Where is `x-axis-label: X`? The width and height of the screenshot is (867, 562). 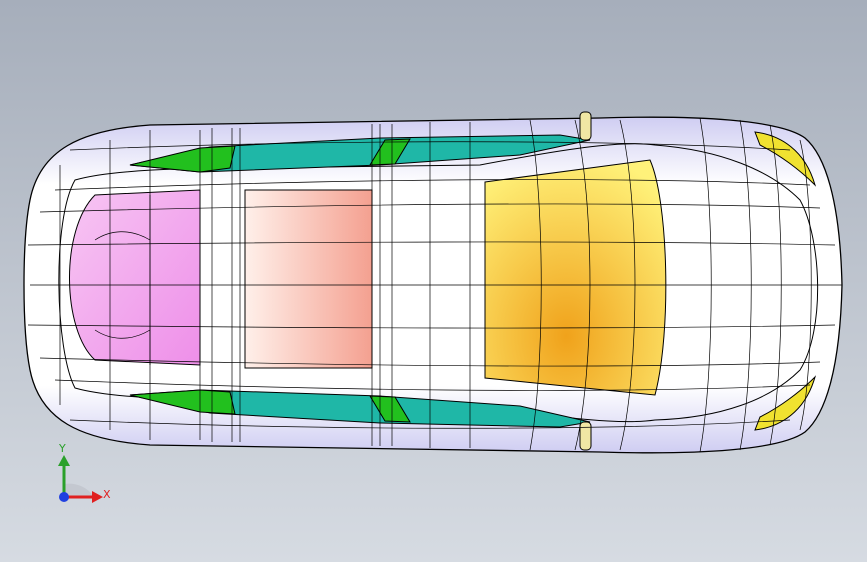
x-axis-label: X is located at coordinates (107, 494).